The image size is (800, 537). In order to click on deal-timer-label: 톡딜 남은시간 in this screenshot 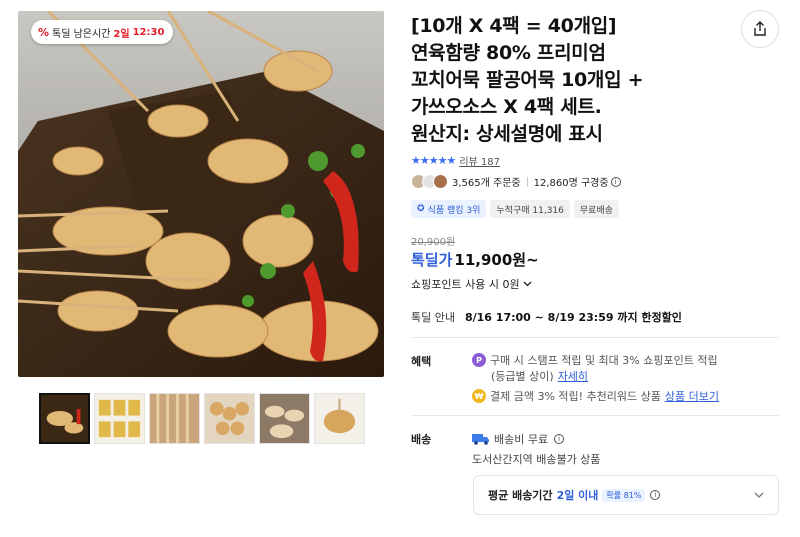, I will do `click(81, 34)`.